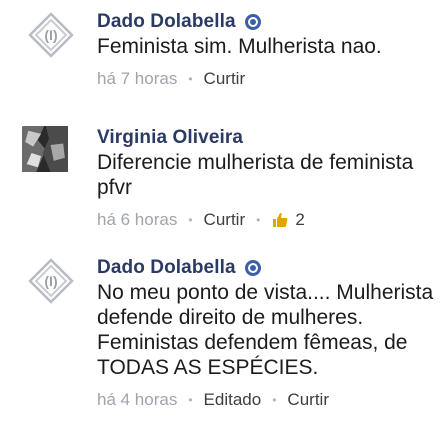  Describe the element at coordinates (51, 155) in the screenshot. I see `avatar-photo` at that location.